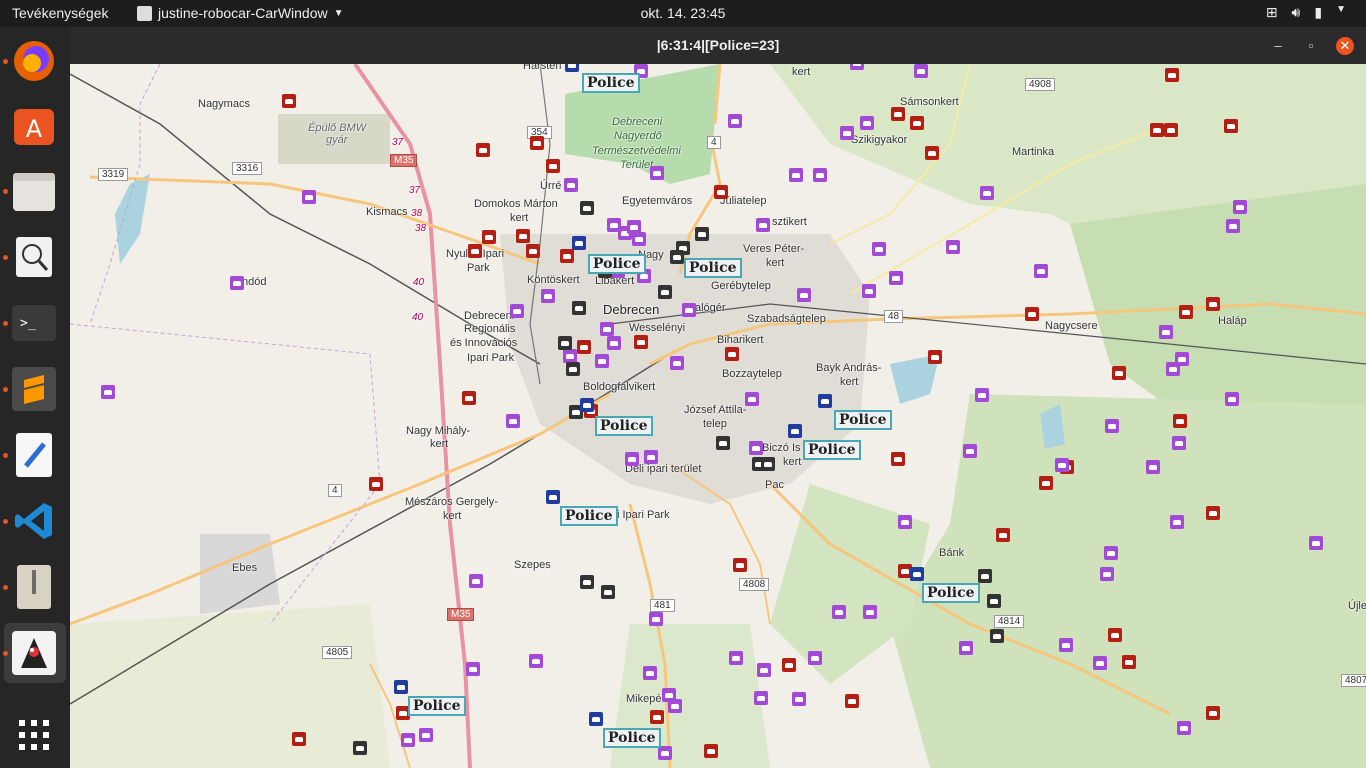 The width and height of the screenshot is (1366, 768). Describe the element at coordinates (240, 13) in the screenshot. I see `app-menu-button: justine-robocar-CarWindow ▼` at that location.